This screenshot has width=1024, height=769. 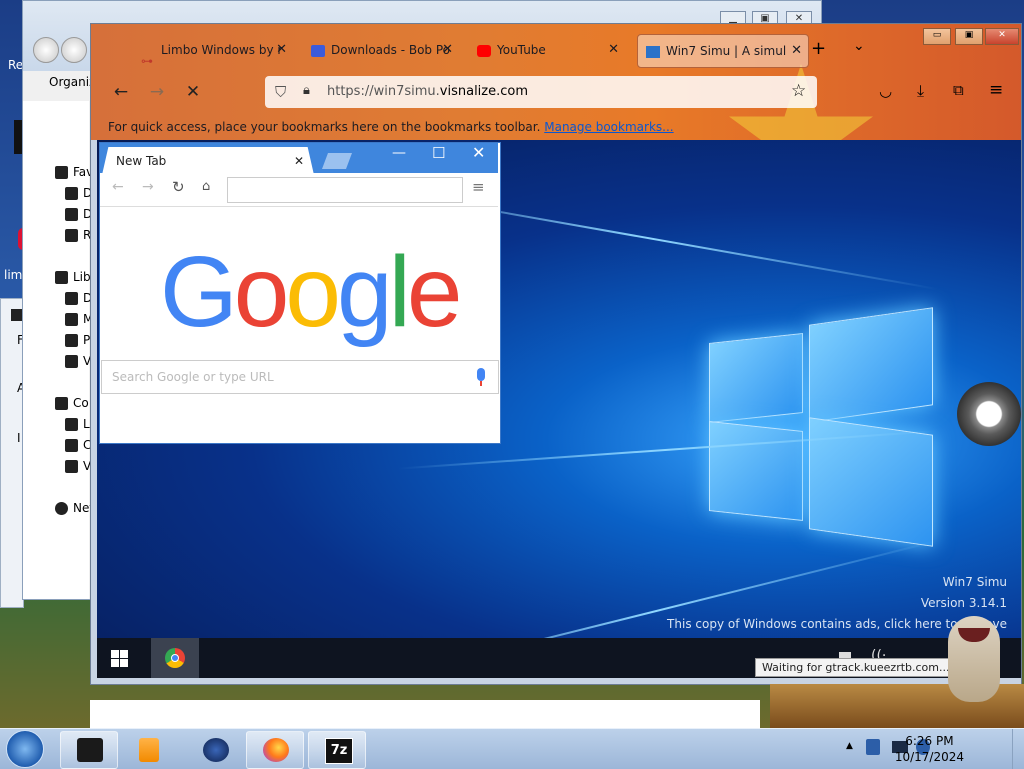 What do you see at coordinates (72, 82) in the screenshot?
I see `organize-menu: Organiz` at bounding box center [72, 82].